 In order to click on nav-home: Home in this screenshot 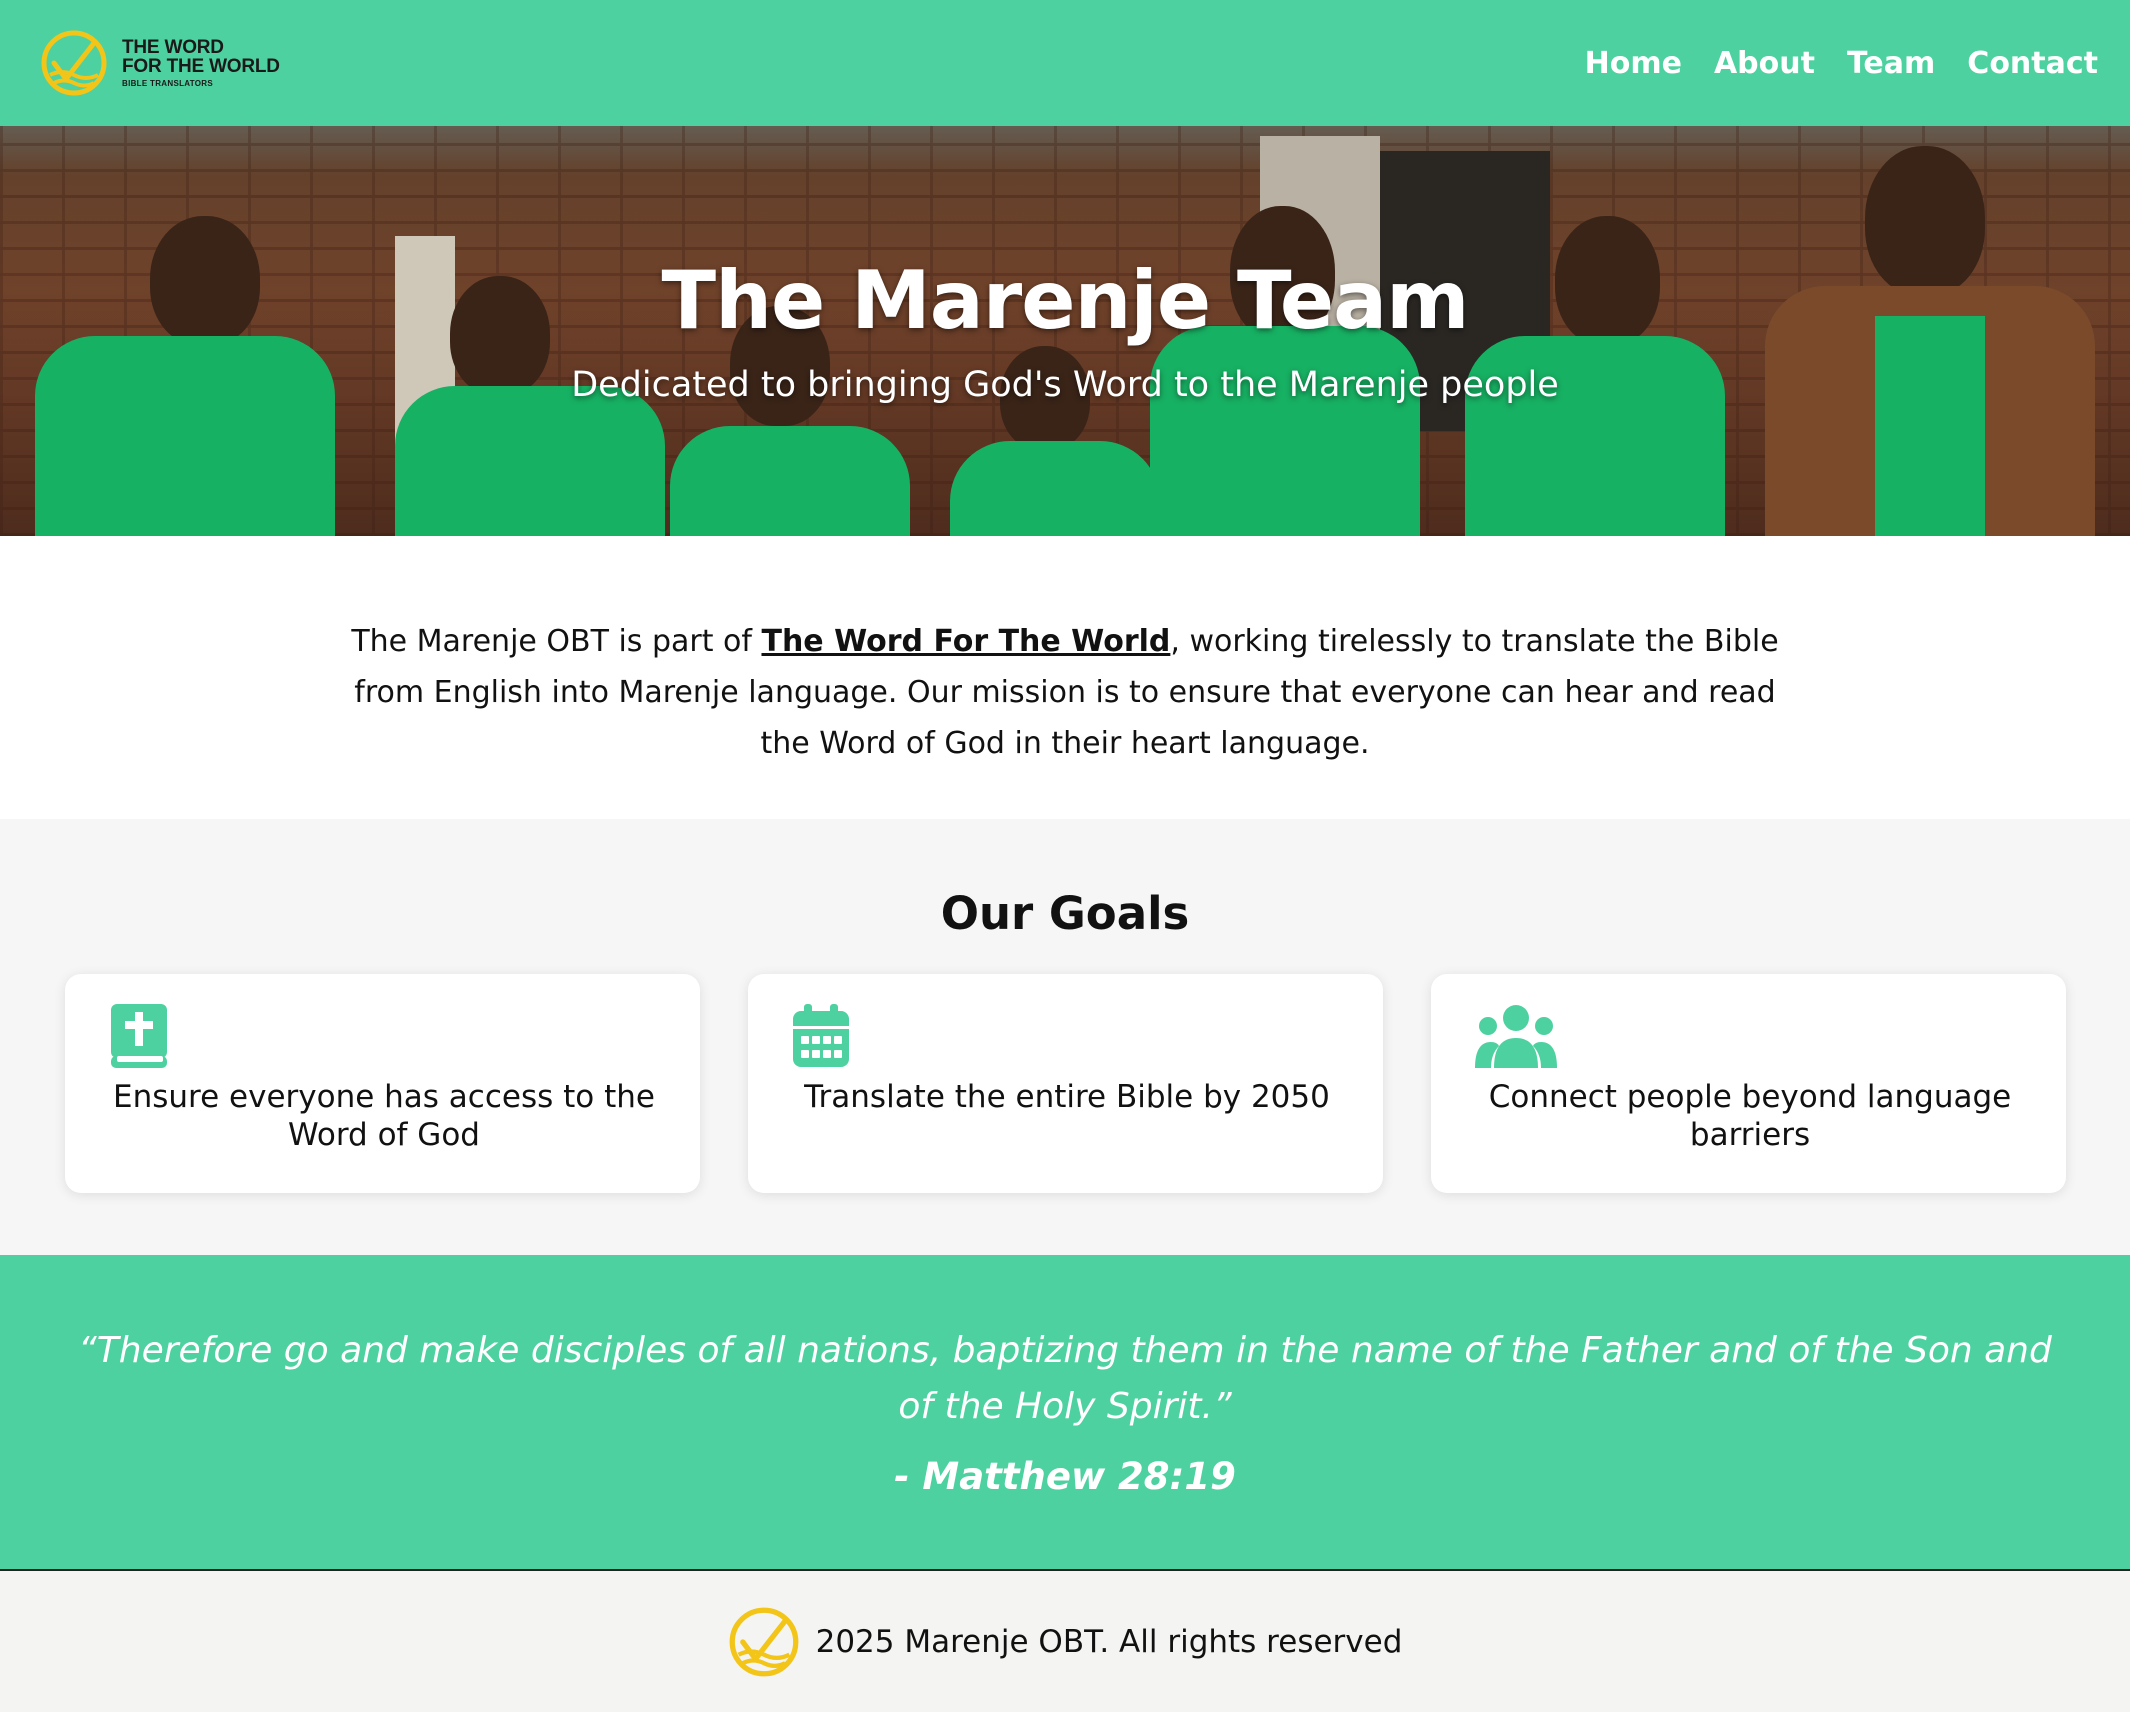, I will do `click(1633, 63)`.